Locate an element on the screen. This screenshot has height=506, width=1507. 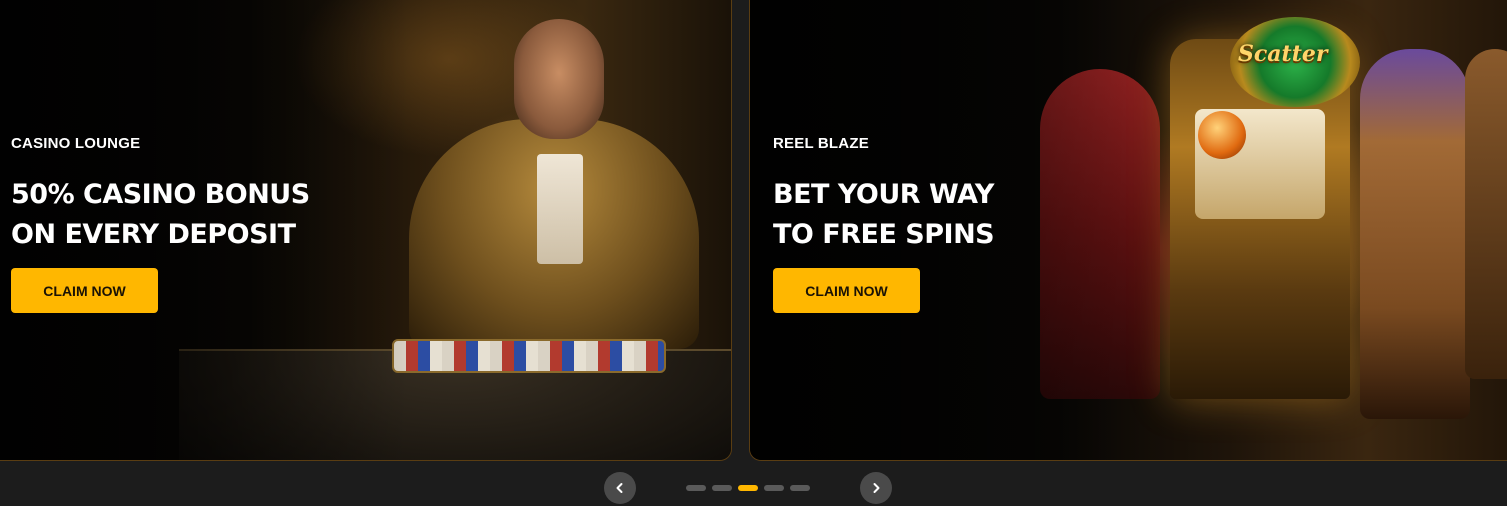
scatter-logo: Scatter is located at coordinates (1283, 54).